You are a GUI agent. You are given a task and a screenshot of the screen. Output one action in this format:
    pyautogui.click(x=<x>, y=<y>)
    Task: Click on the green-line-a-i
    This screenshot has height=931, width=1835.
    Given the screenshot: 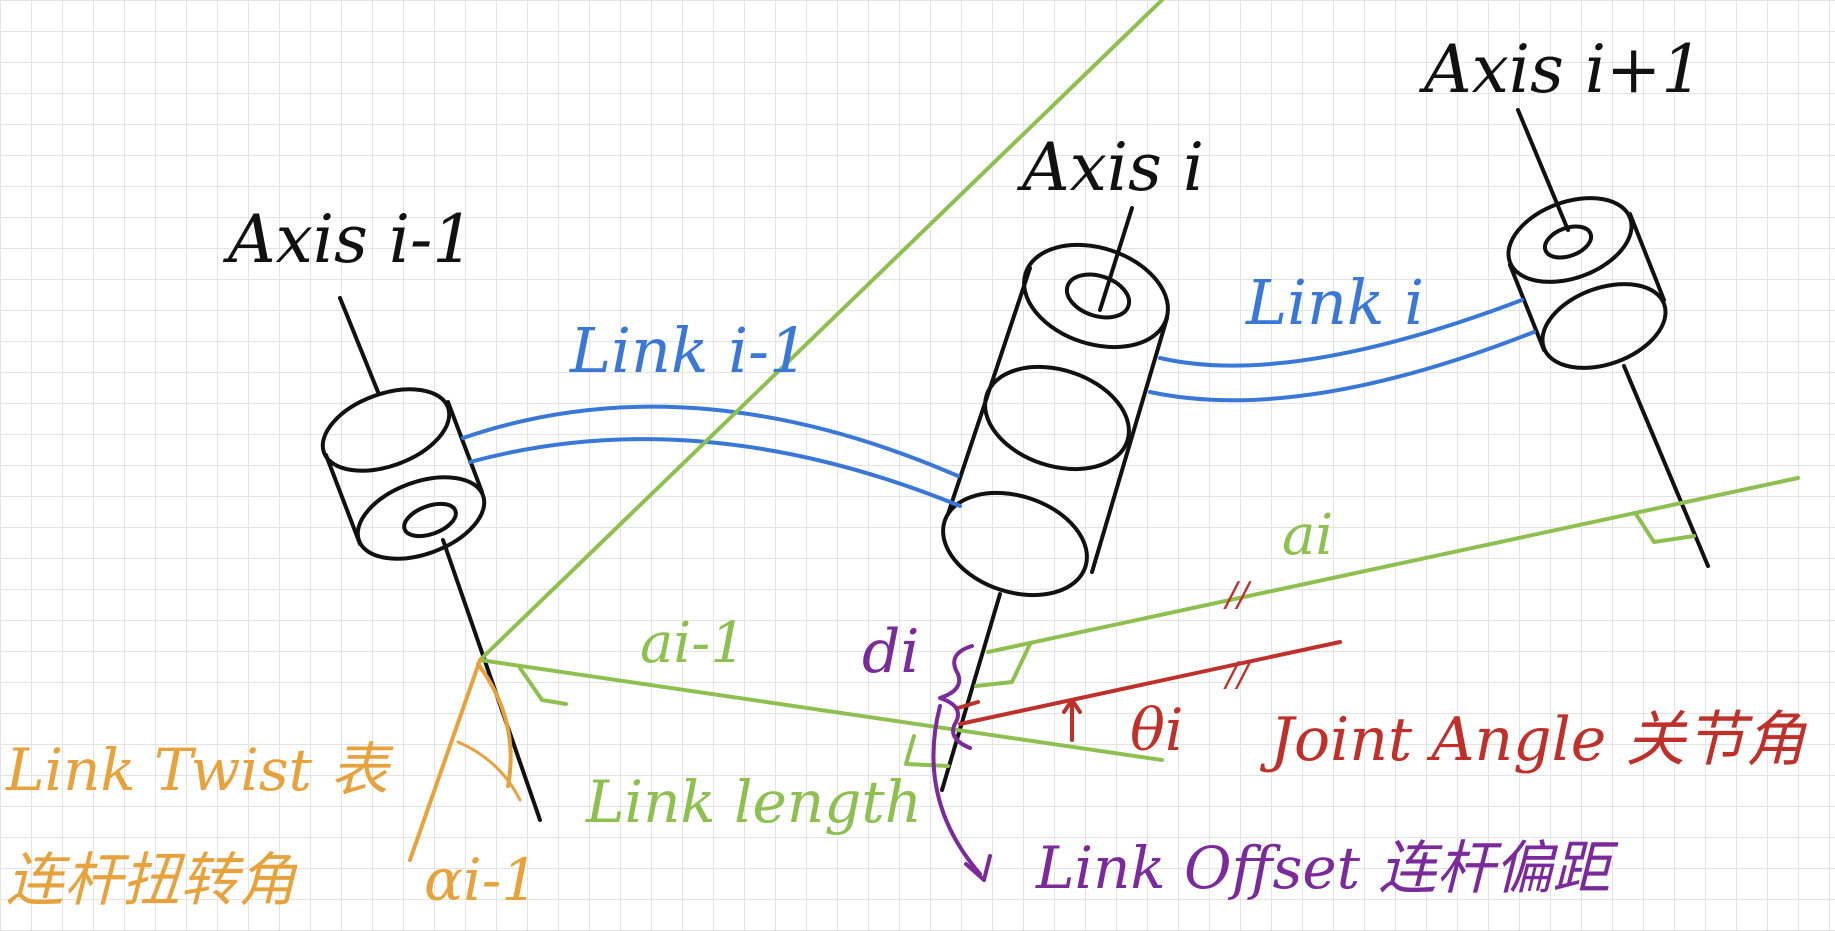 What is the action you would take?
    pyautogui.click(x=1393, y=565)
    